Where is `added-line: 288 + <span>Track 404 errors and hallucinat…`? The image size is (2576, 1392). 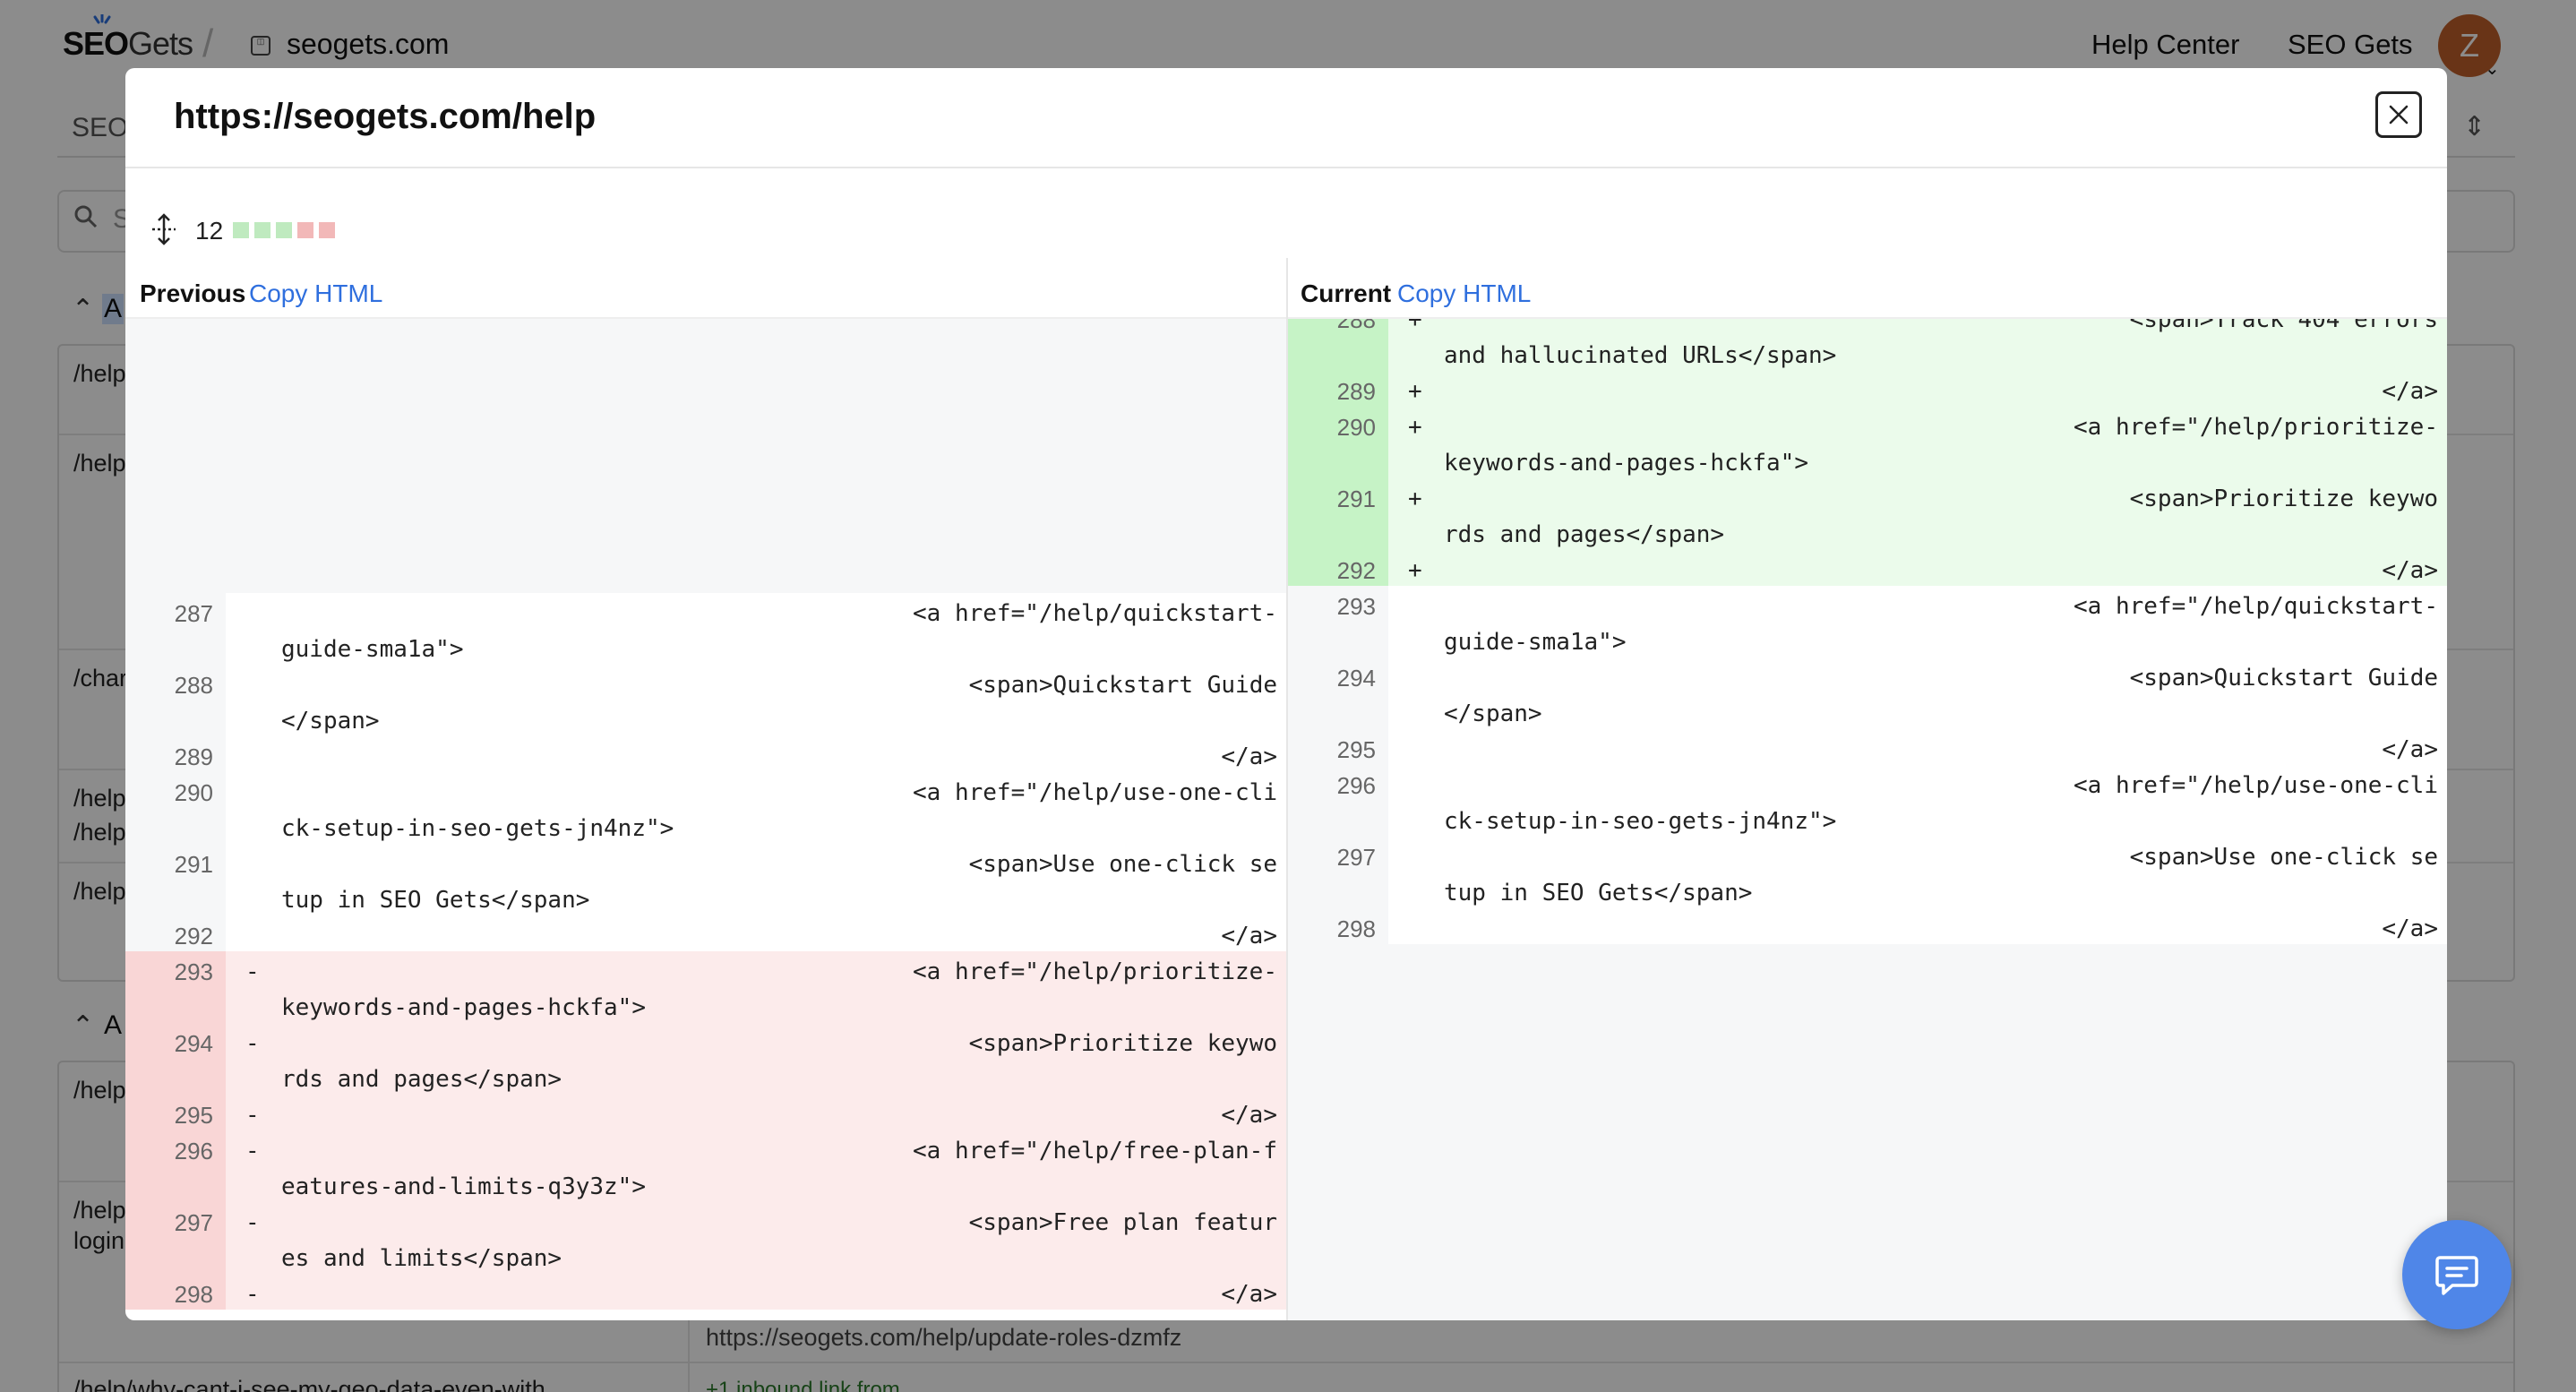 added-line: 288 + <span>Track 404 errors and hallucinat… is located at coordinates (1867, 345).